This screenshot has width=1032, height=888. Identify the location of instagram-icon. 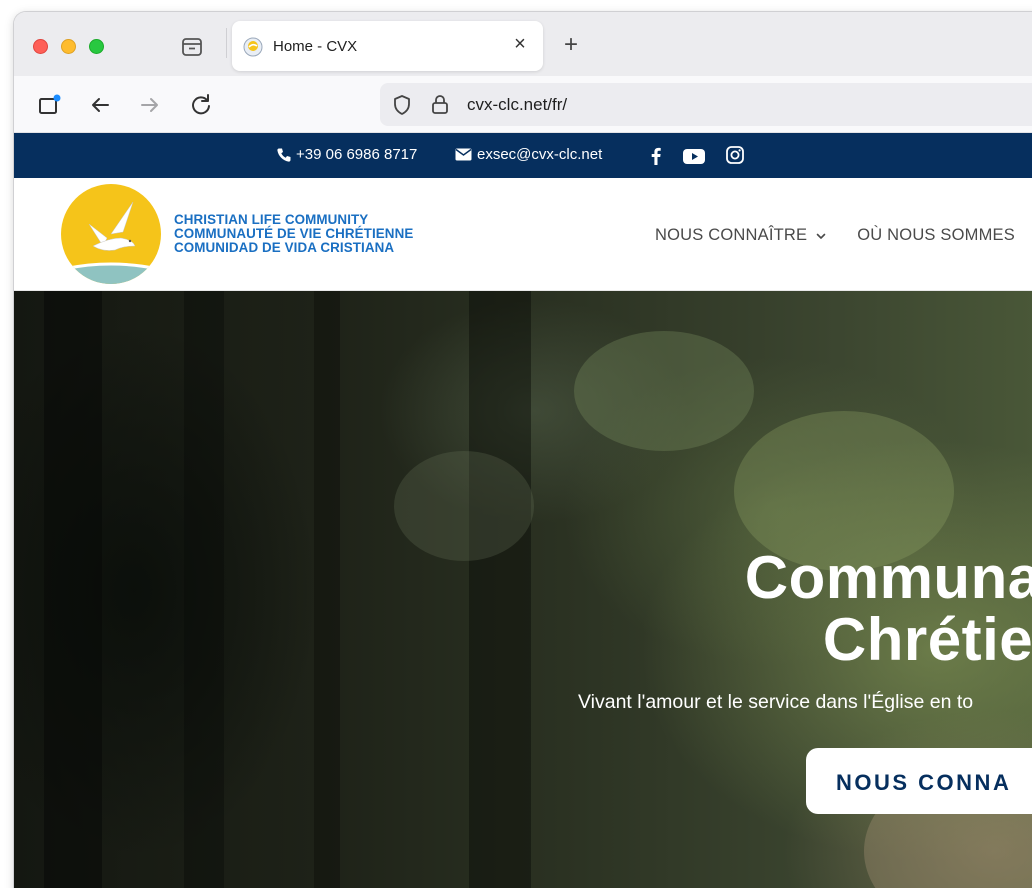
(736, 156).